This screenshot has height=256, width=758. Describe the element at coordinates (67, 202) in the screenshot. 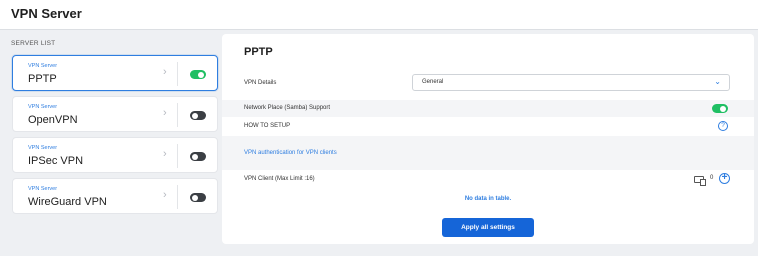

I see `server-card-name: WireGuard VPN` at that location.